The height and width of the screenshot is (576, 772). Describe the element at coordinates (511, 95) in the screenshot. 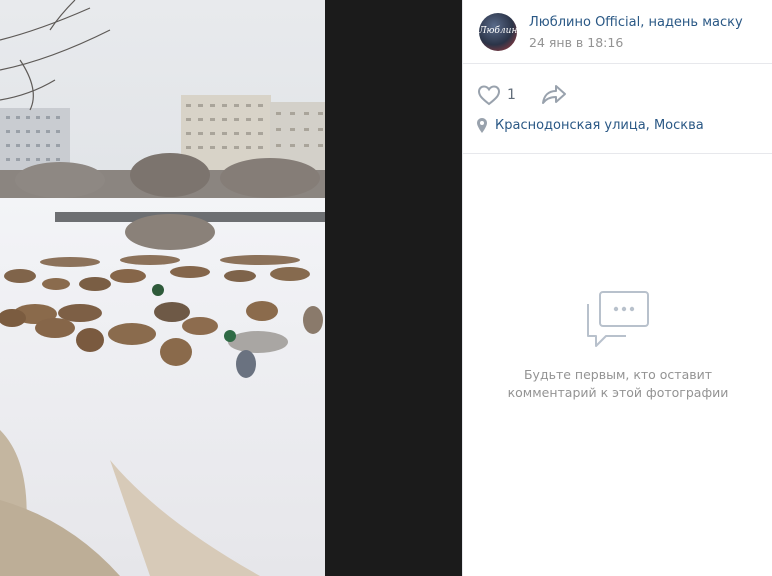

I see `like-count: 1` at that location.